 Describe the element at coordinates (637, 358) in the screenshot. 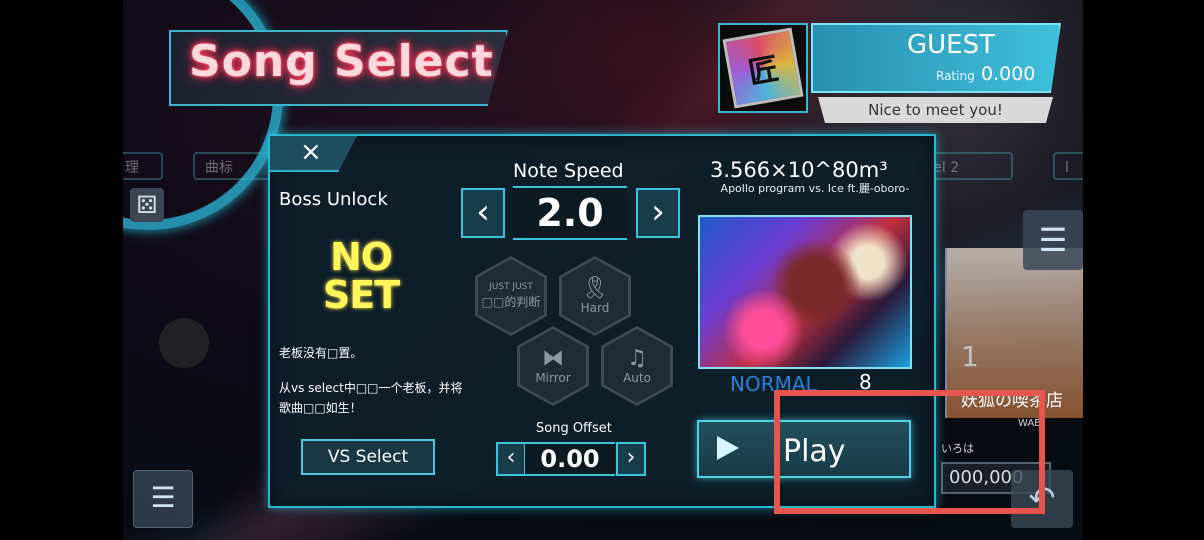

I see `music-note-icon: ♫` at that location.